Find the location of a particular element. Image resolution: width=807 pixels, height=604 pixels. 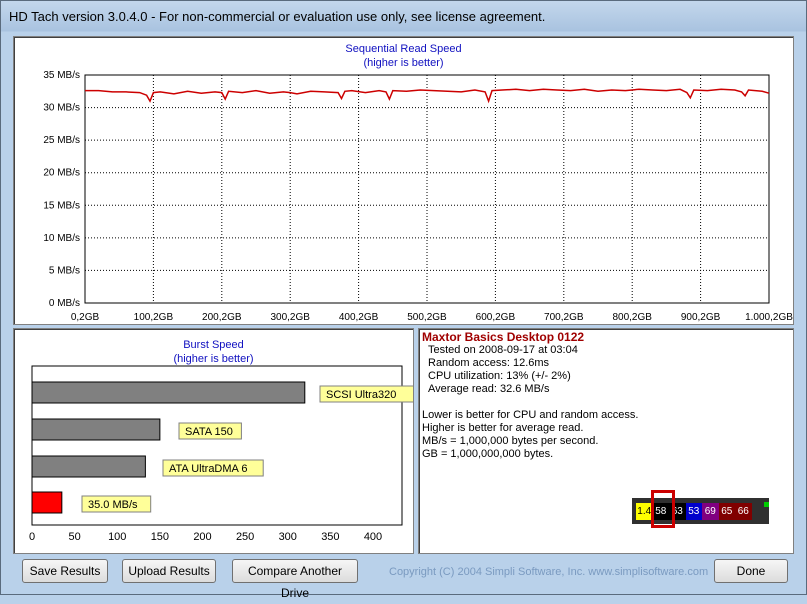

note-mbs: MB/s = 1,000,000 bytes per second. is located at coordinates (510, 441).